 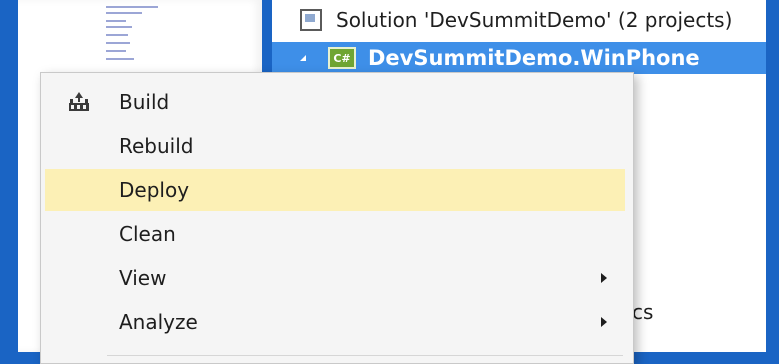 What do you see at coordinates (303, 58) in the screenshot?
I see `collapse-arrow-icon` at bounding box center [303, 58].